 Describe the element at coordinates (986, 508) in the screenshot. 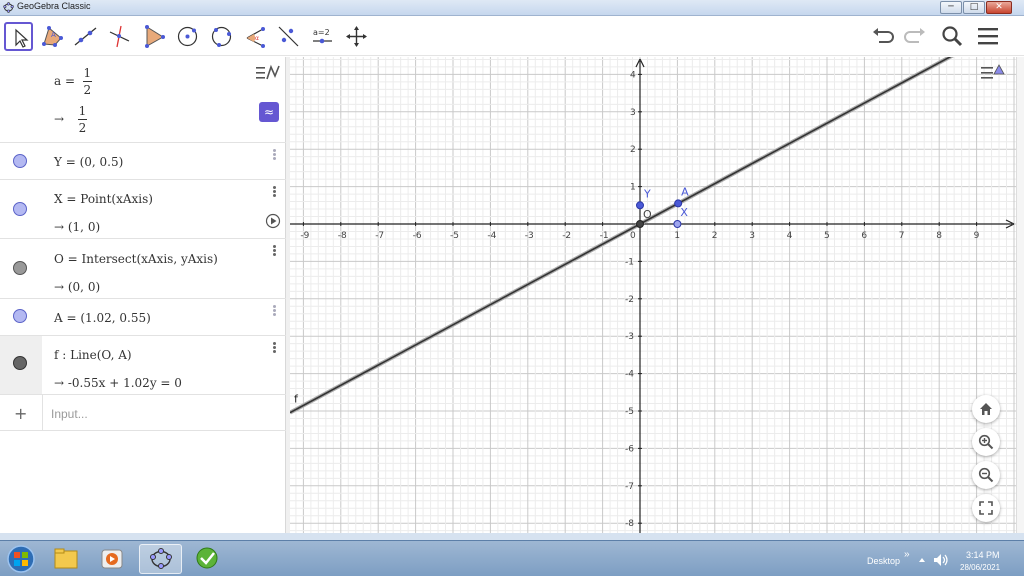

I see `fullscreen-button` at that location.